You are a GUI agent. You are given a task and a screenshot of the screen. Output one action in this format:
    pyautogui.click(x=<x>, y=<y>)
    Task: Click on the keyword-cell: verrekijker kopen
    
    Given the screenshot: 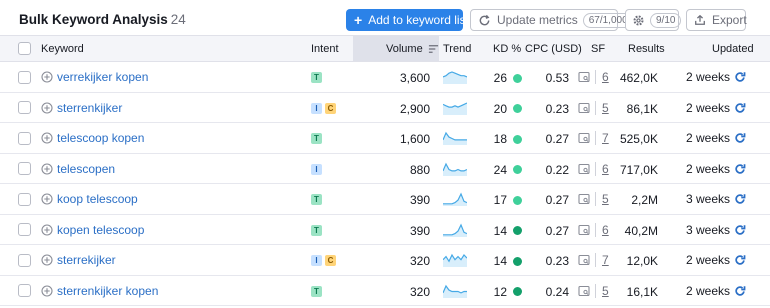 What is the action you would take?
    pyautogui.click(x=94, y=77)
    